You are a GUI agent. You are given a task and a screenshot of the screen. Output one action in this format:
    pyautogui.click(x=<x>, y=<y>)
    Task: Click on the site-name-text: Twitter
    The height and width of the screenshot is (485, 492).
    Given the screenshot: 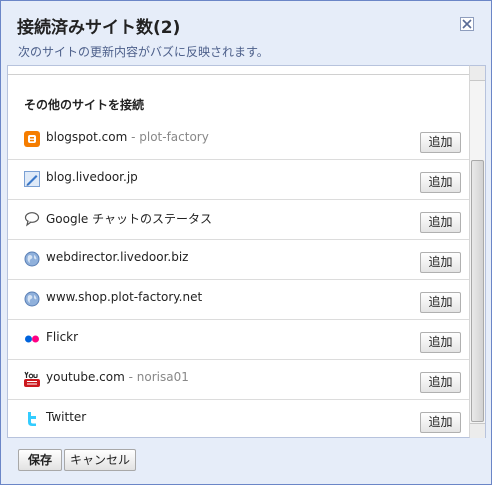 What is the action you would take?
    pyautogui.click(x=66, y=417)
    